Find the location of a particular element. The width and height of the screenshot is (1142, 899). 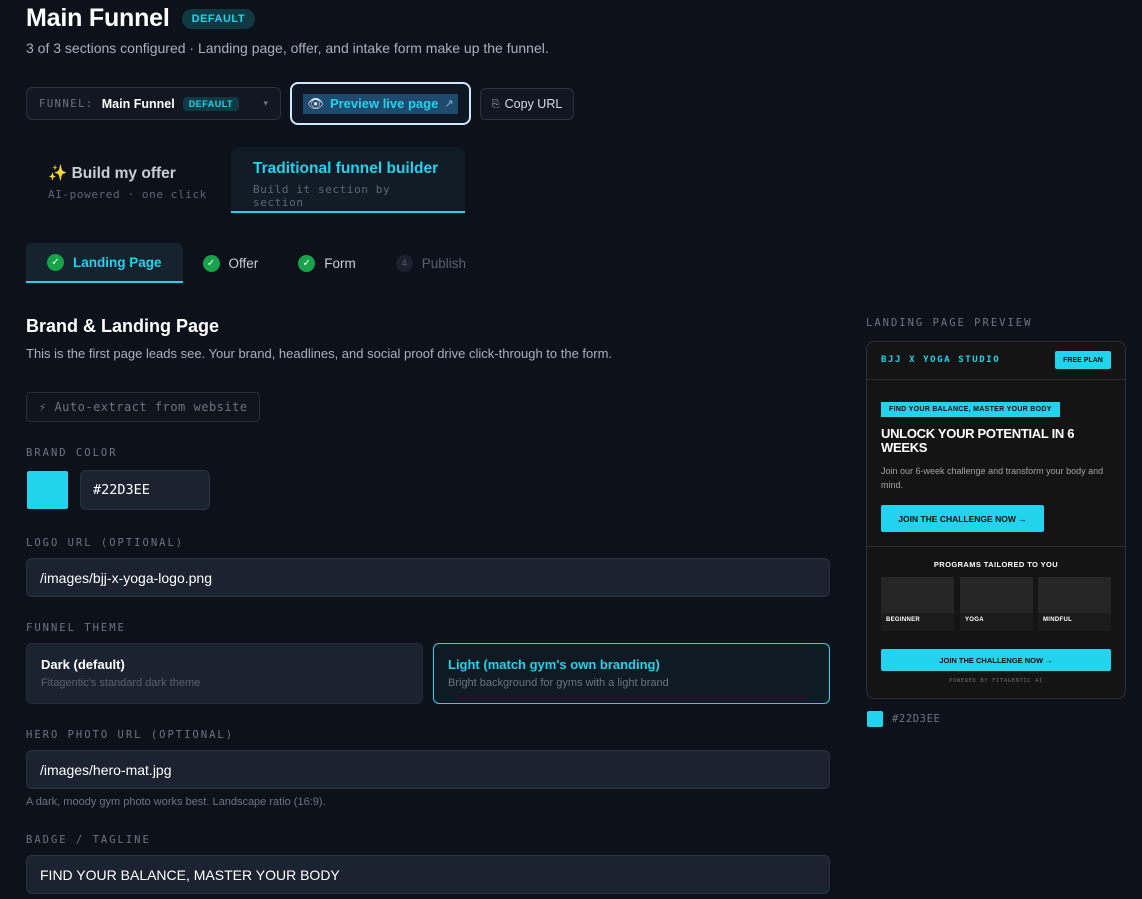

preview-badge: FIND YOUR BALANCE, MASTER YOUR BODY is located at coordinates (970, 409).